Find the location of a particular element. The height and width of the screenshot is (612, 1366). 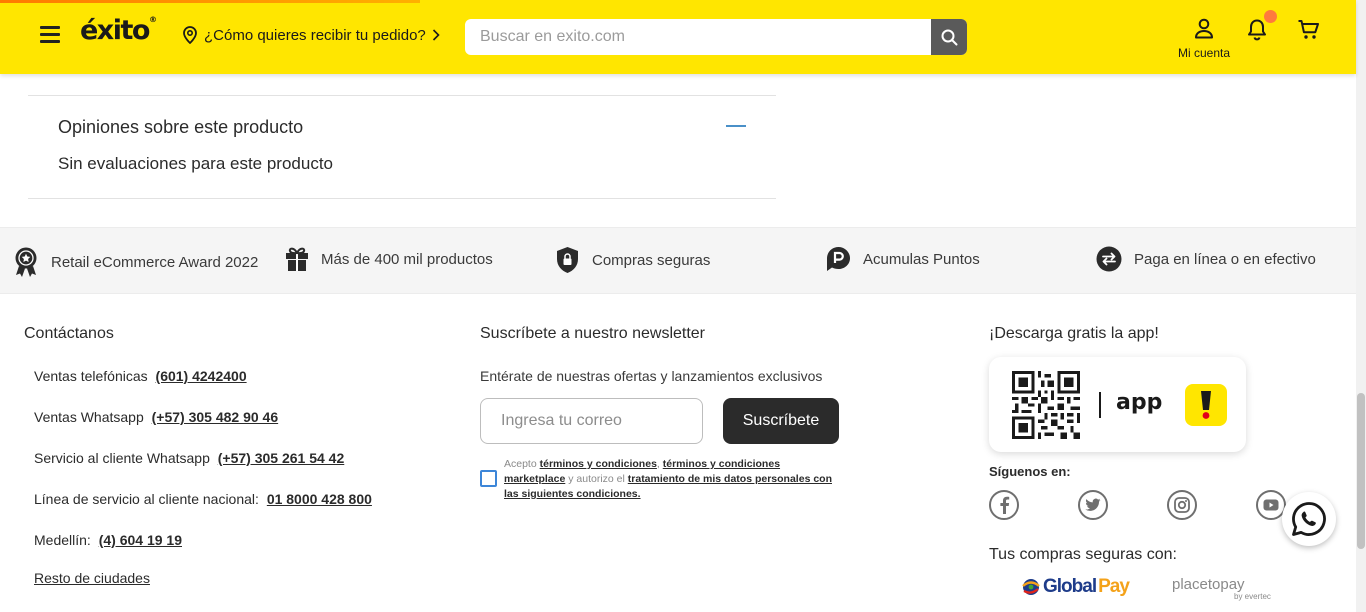

facebook-icon is located at coordinates (1004, 505).